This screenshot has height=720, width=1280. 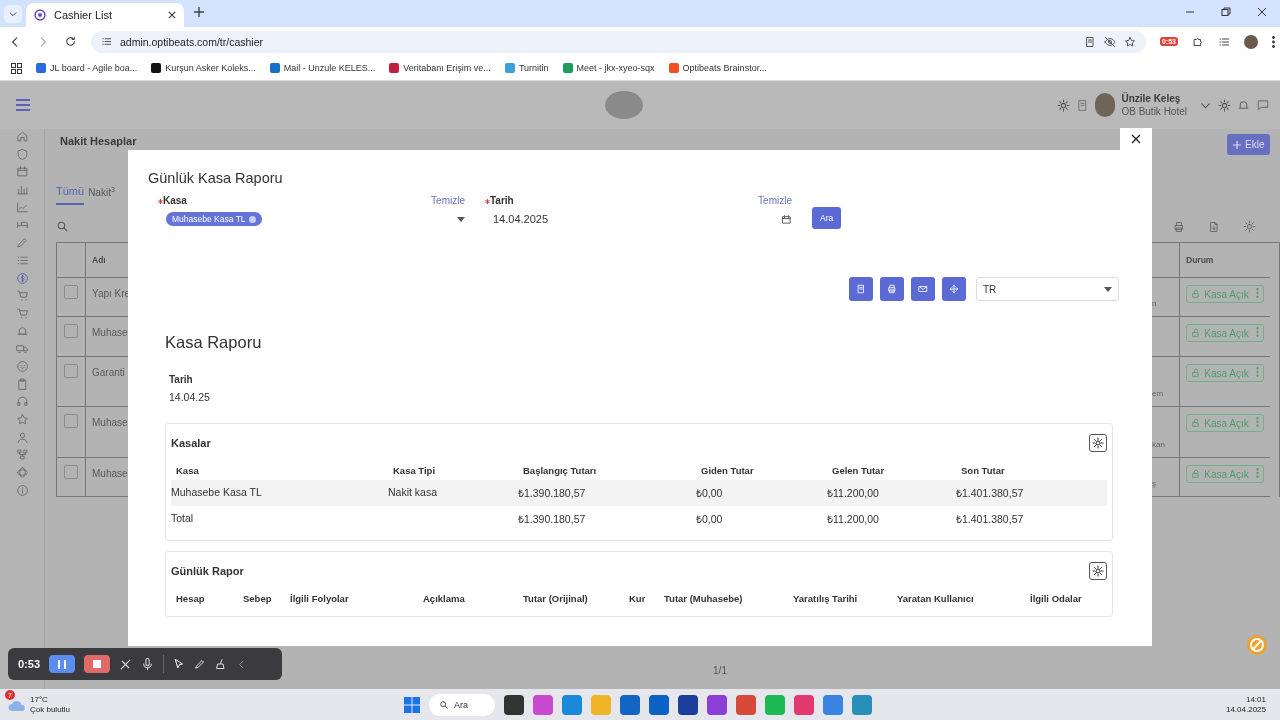 What do you see at coordinates (22, 243) in the screenshot?
I see `pen-icon` at bounding box center [22, 243].